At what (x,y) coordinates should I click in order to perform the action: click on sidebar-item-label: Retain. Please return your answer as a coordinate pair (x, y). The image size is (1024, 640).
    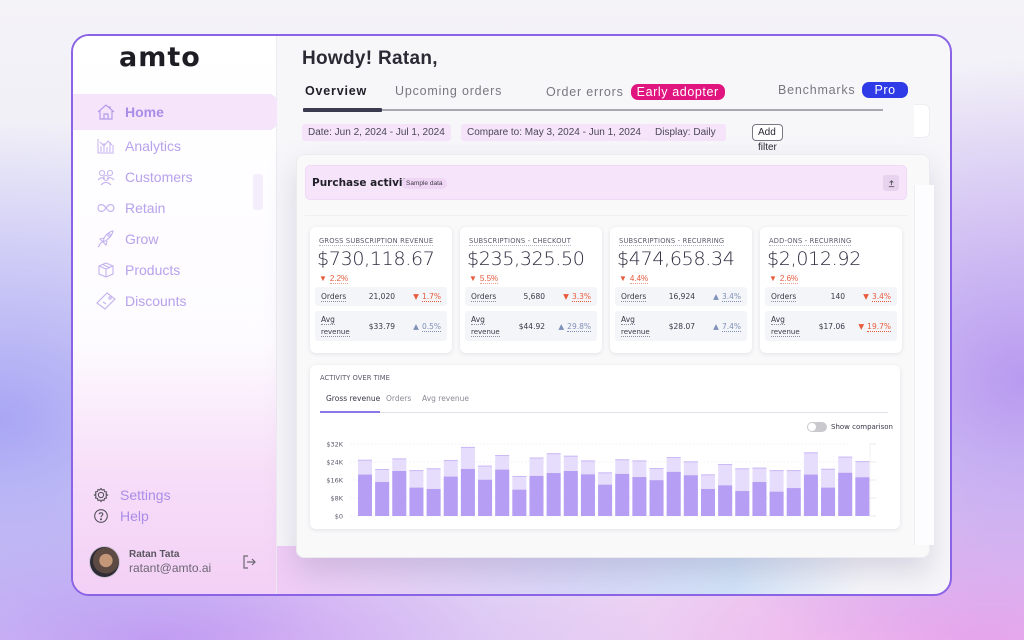
    Looking at the image, I should click on (145, 207).